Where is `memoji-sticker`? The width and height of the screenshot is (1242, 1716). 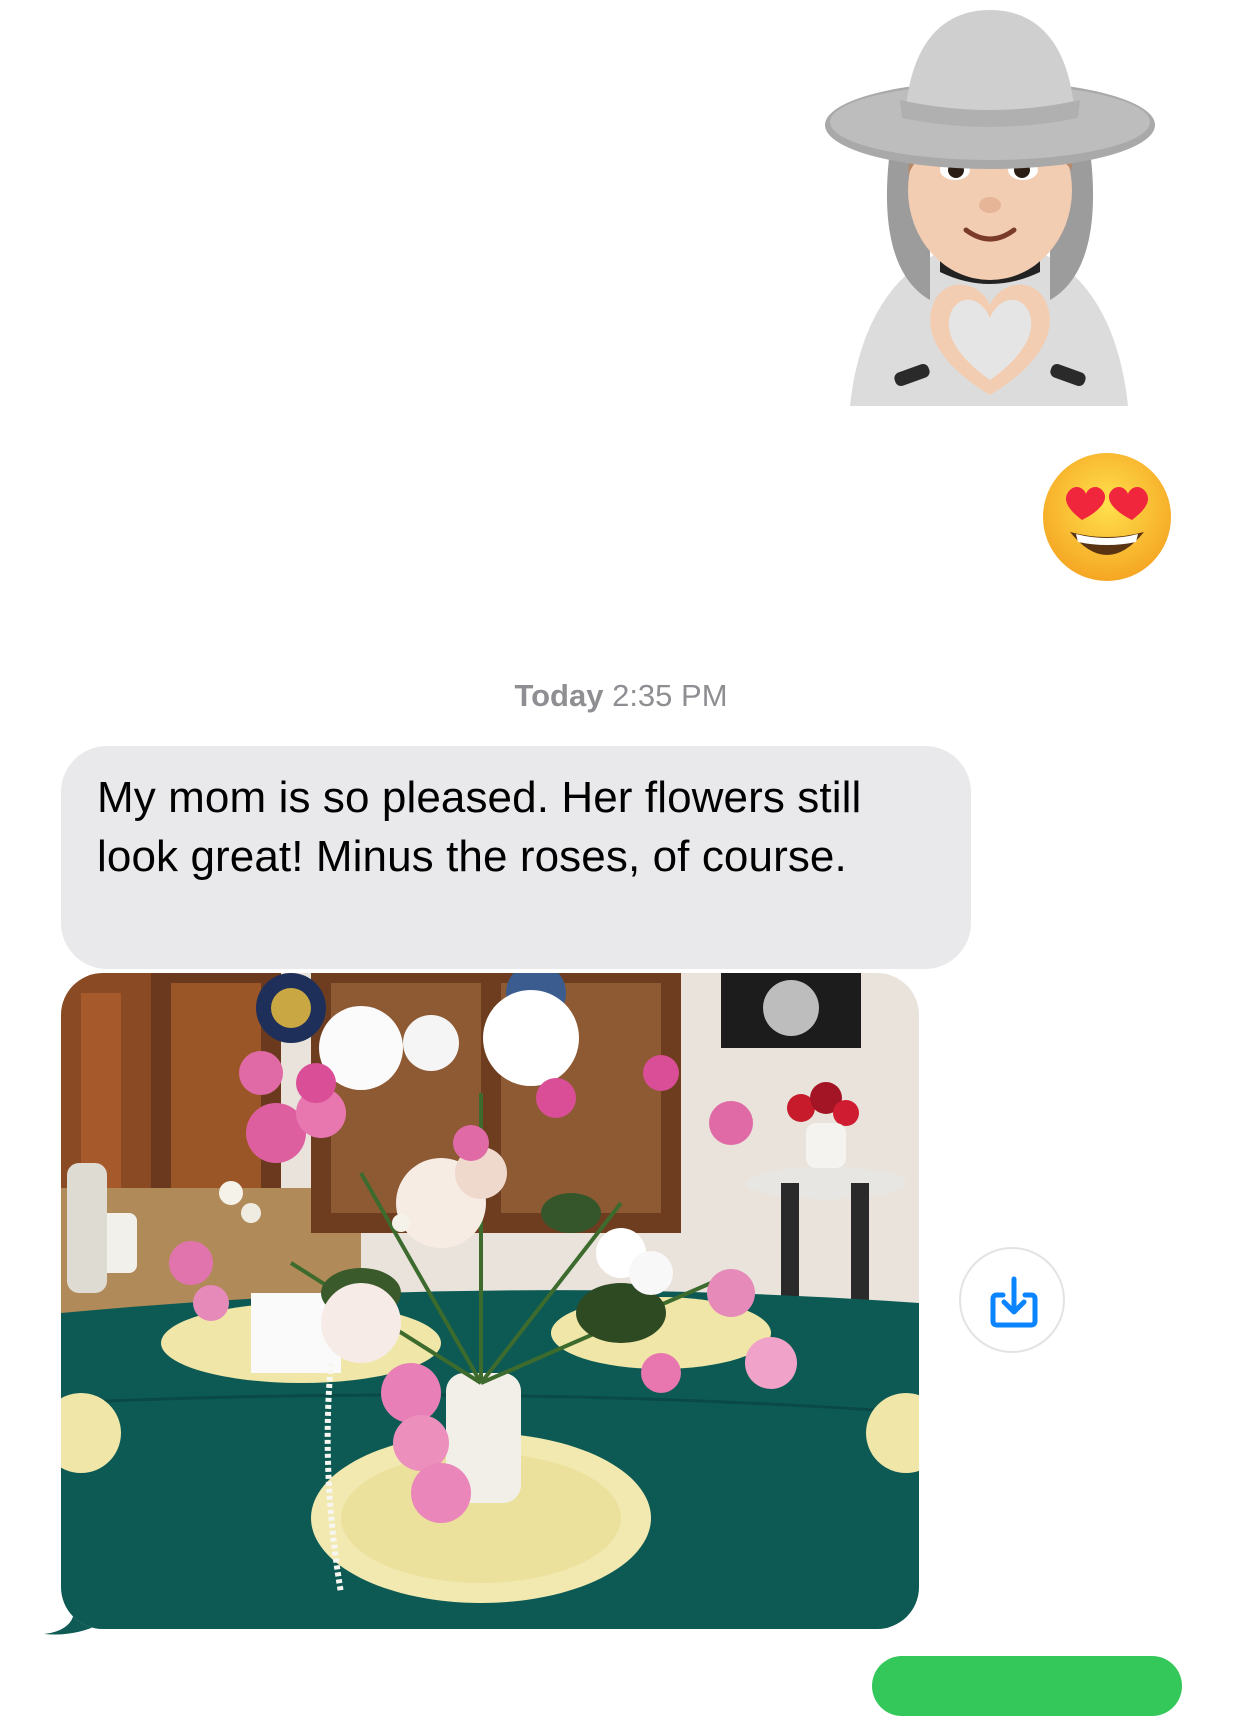
memoji-sticker is located at coordinates (990, 205).